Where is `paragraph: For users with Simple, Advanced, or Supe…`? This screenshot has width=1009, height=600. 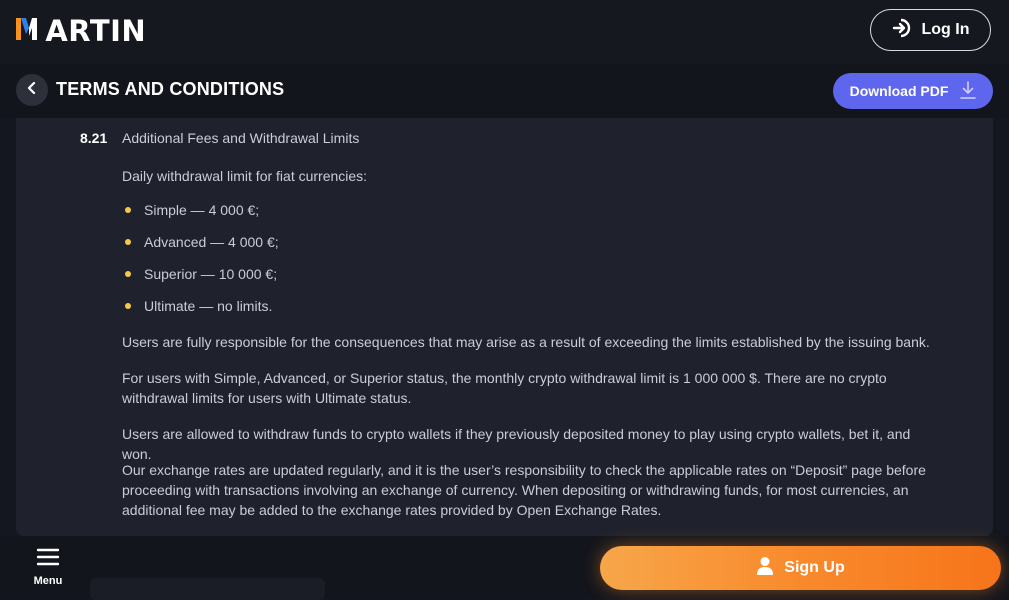 paragraph: For users with Simple, Advanced, or Supe… is located at coordinates (504, 388).